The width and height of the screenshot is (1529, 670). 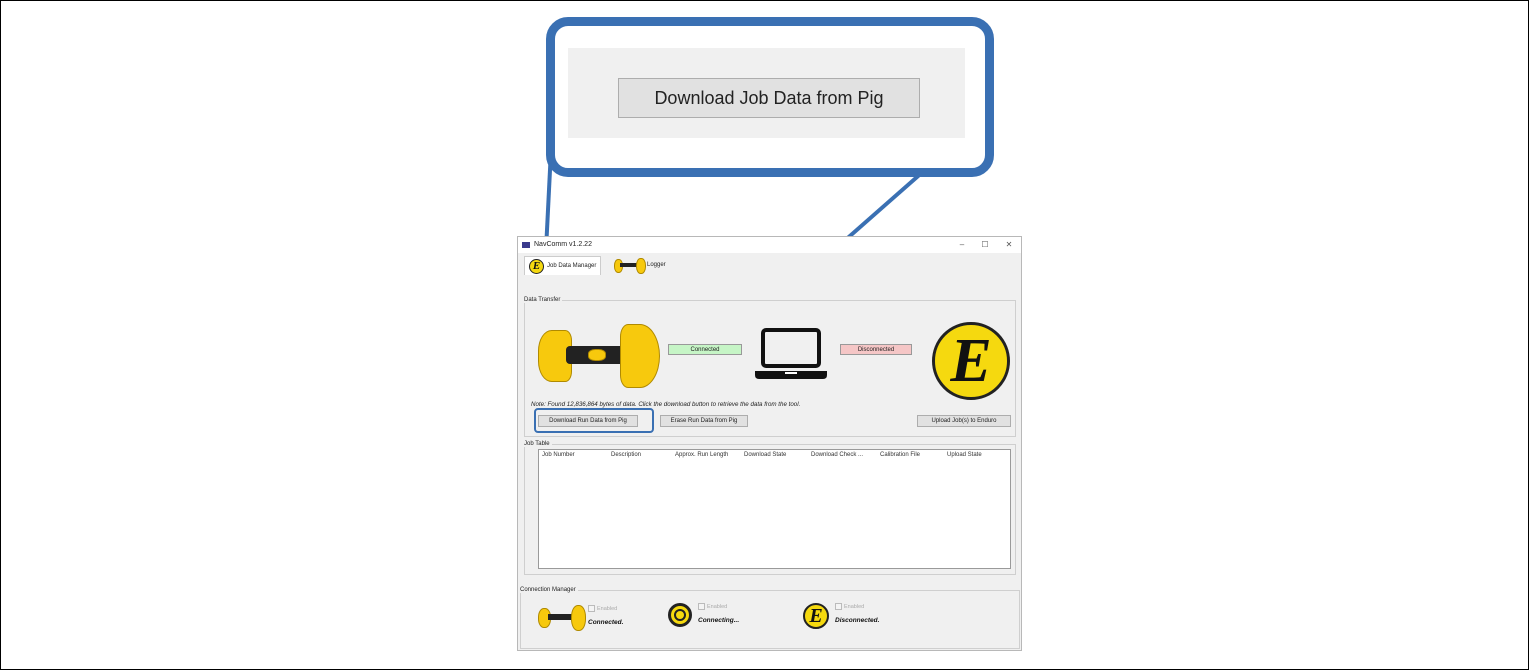 I want to click on group-legend: Data Transfer, so click(x=542, y=300).